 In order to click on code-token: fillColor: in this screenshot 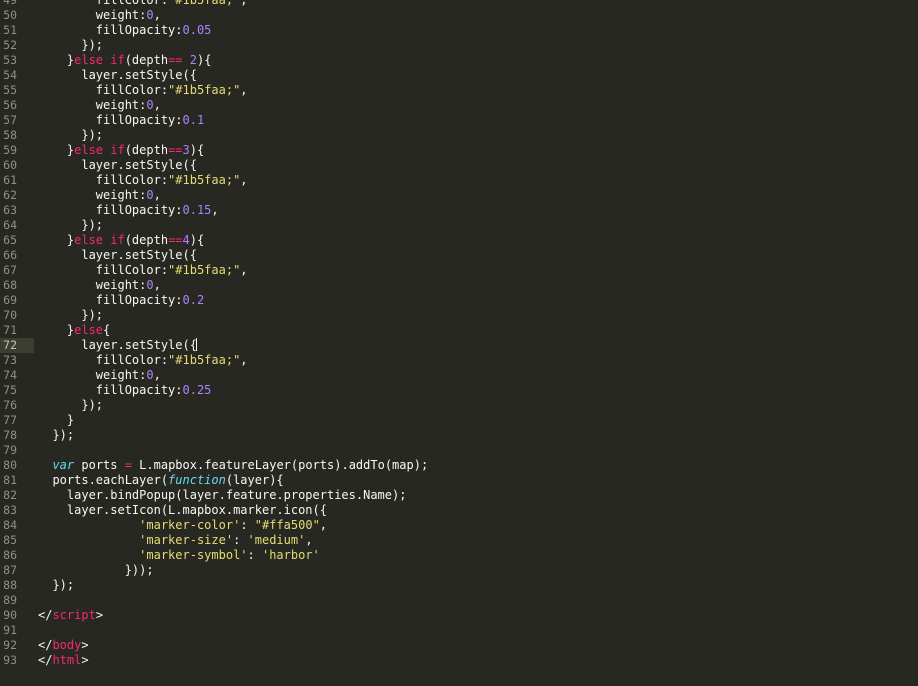, I will do `click(103, 360)`.